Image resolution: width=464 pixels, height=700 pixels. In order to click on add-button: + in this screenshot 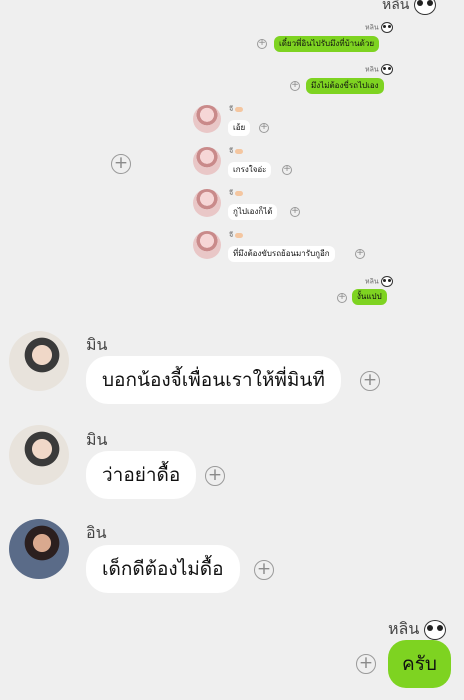, I will do `click(121, 164)`.